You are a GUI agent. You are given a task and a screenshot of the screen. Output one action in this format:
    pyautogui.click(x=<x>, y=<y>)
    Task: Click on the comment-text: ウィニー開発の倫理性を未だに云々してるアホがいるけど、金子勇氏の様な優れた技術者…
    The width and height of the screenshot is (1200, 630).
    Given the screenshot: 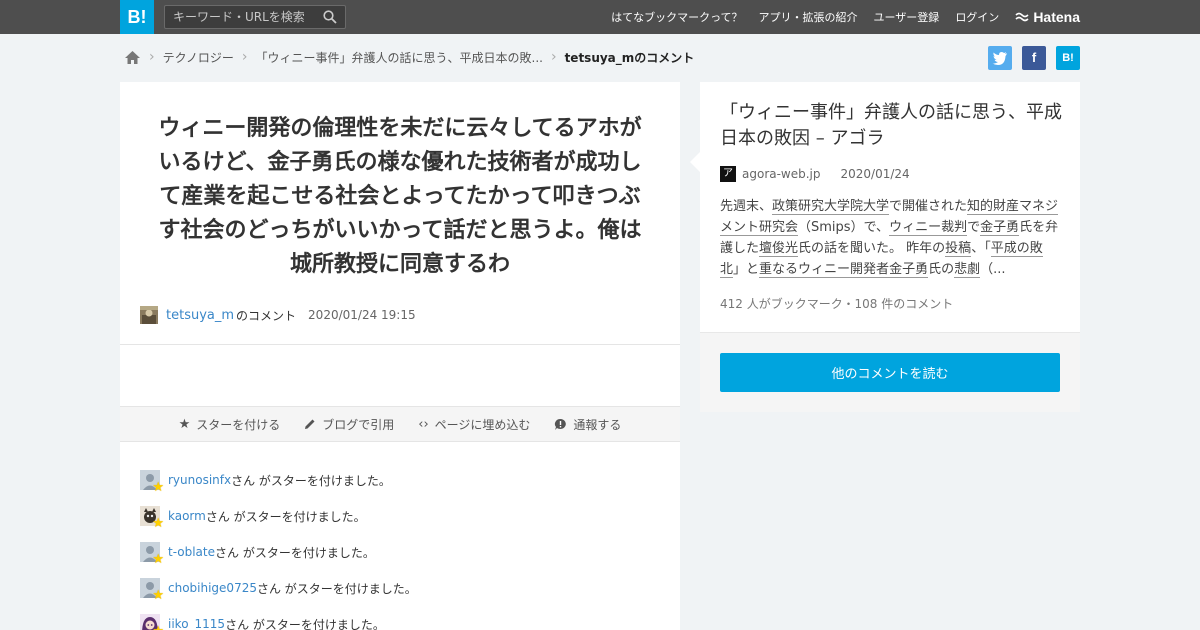 What is the action you would take?
    pyautogui.click(x=400, y=196)
    